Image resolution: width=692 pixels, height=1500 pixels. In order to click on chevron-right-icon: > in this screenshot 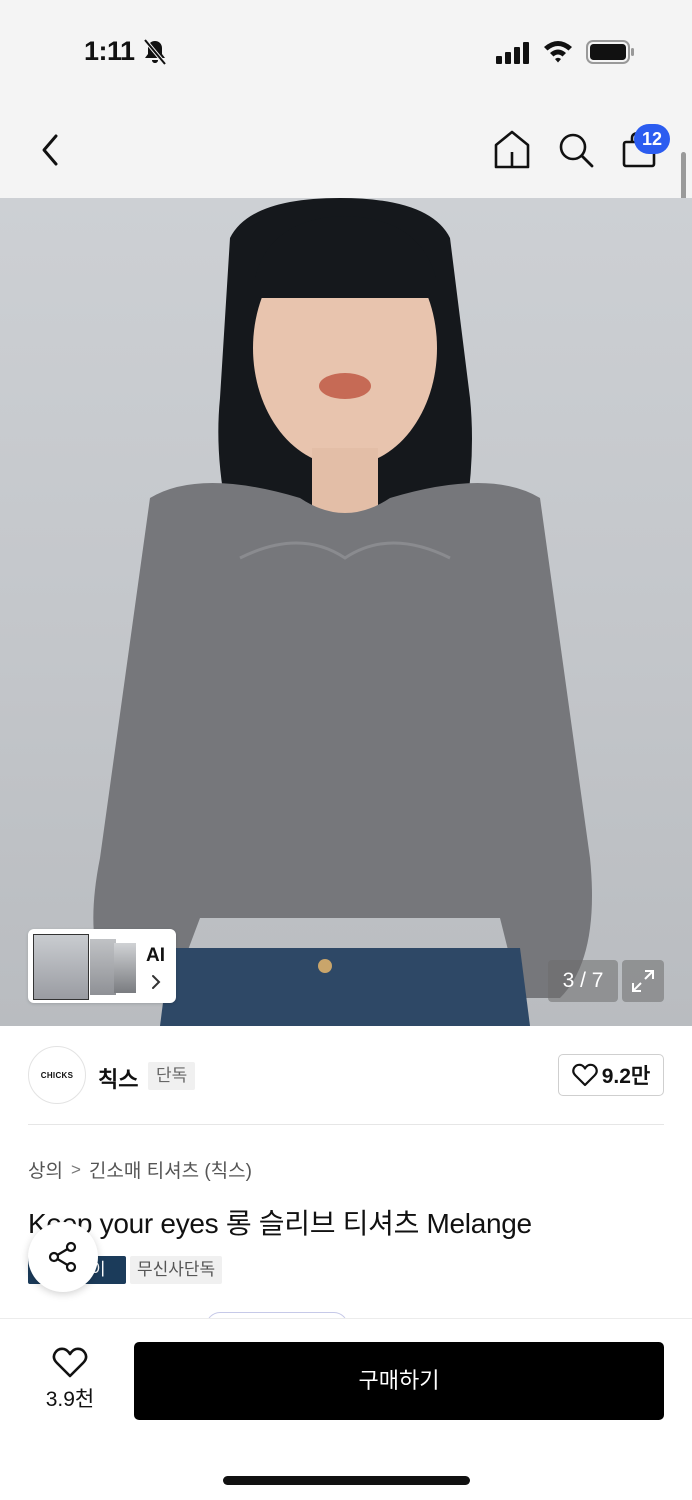, I will do `click(75, 1169)`.